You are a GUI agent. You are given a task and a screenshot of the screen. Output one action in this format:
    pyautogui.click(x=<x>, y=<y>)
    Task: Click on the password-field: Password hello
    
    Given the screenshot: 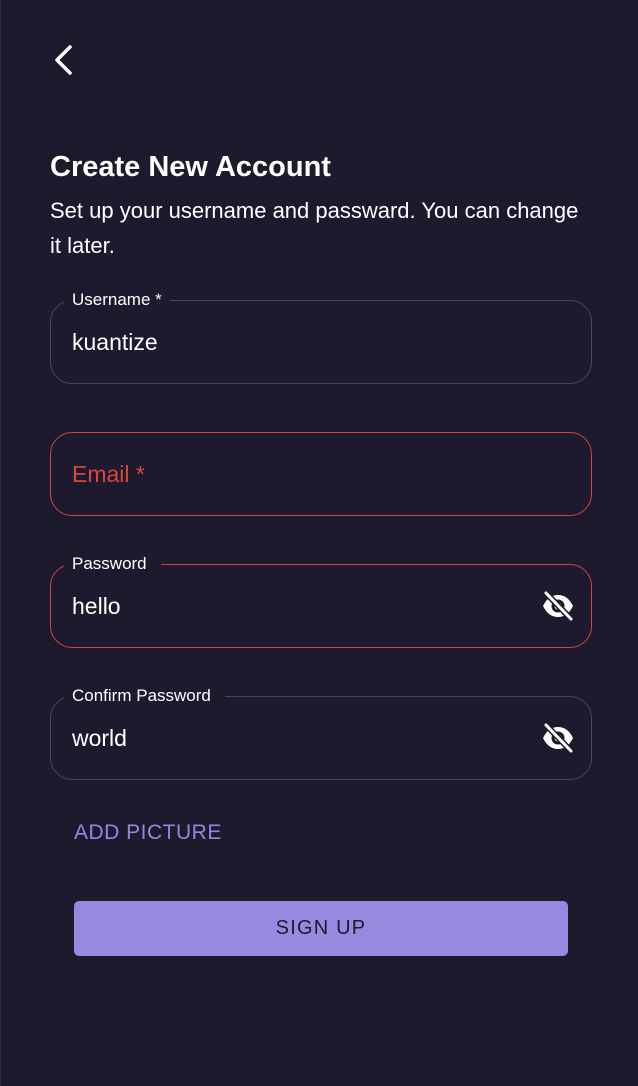 What is the action you would take?
    pyautogui.click(x=321, y=600)
    